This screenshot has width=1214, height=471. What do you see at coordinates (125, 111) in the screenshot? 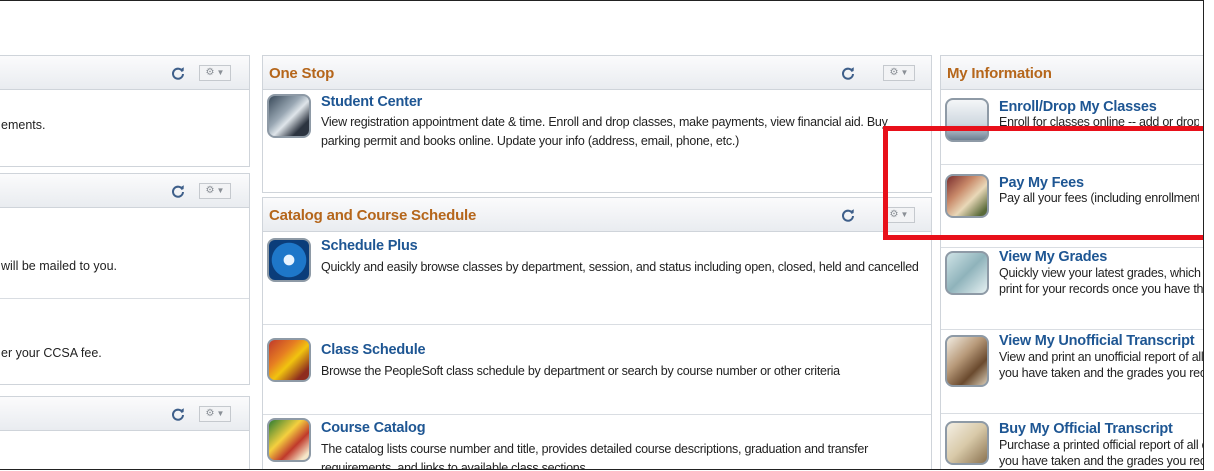
I see `left-pagelet-1: ⚙ ▼ ements.` at bounding box center [125, 111].